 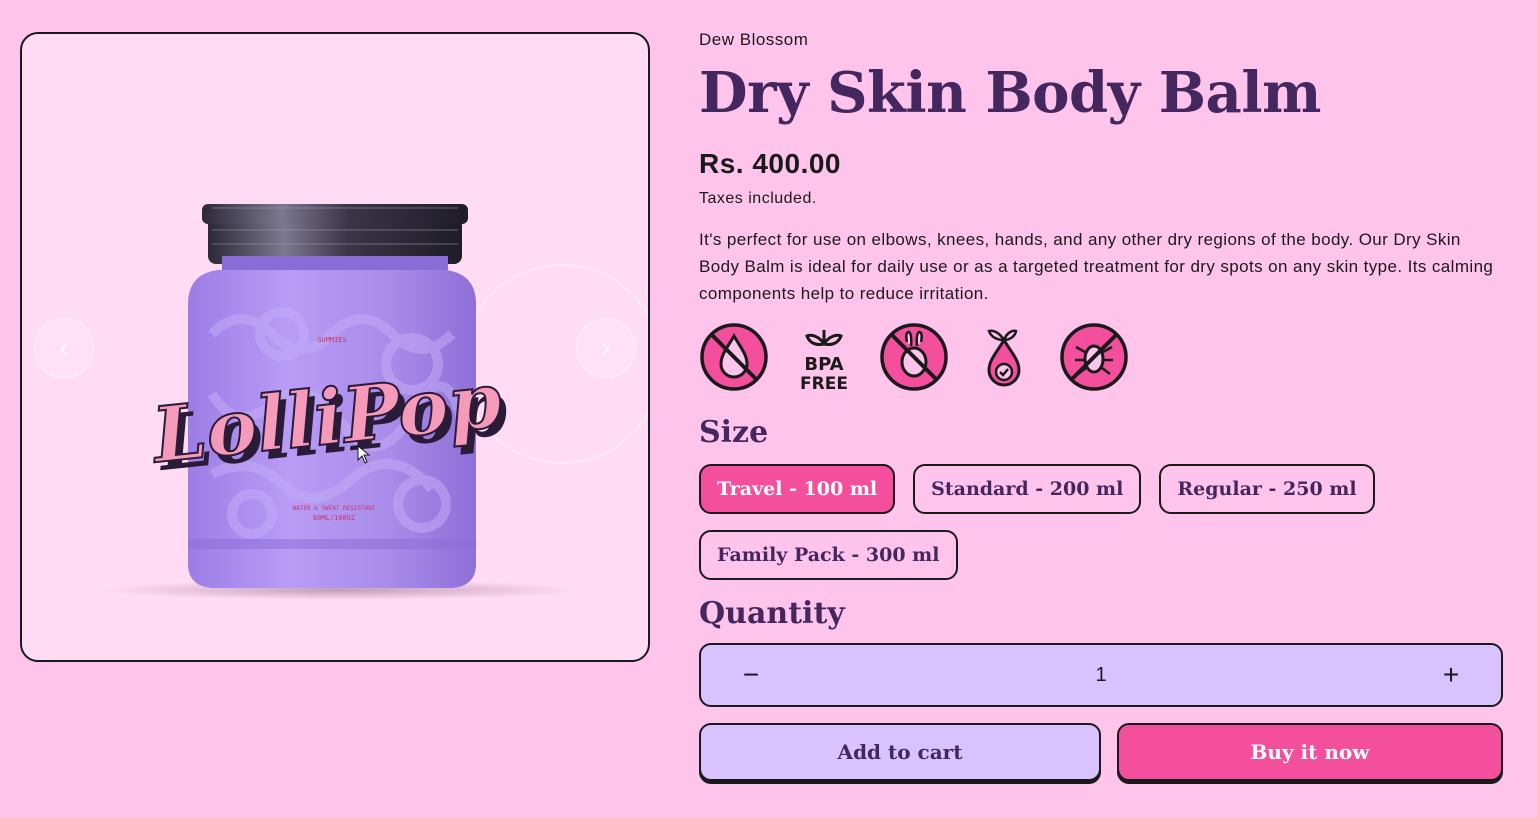 What do you see at coordinates (1094, 357) in the screenshot?
I see `no-bug-icon` at bounding box center [1094, 357].